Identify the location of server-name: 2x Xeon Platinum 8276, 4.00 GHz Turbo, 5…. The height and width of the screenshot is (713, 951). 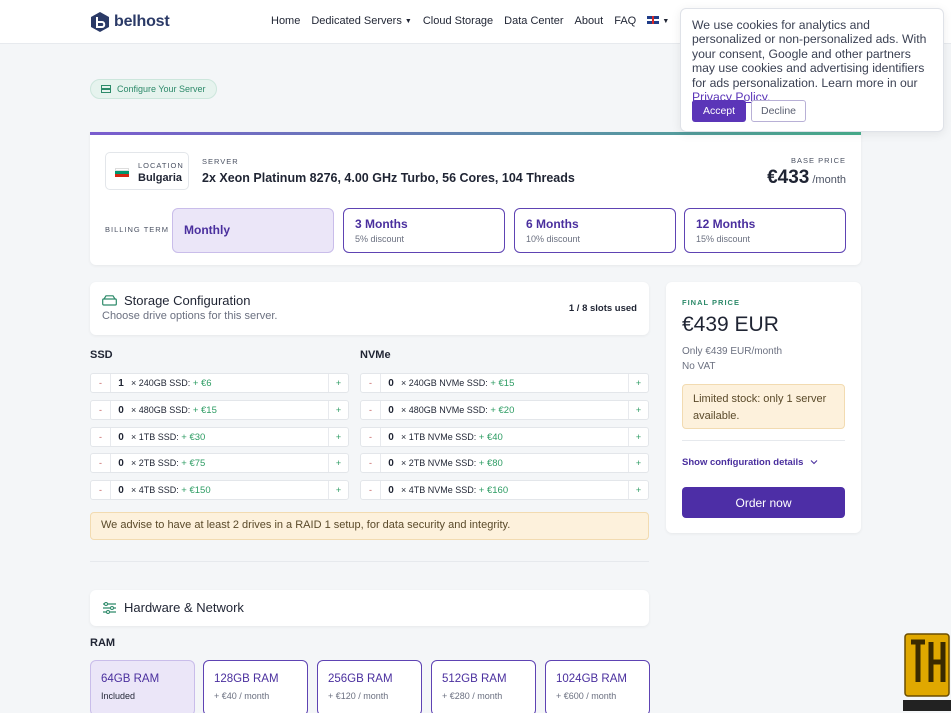
(388, 178).